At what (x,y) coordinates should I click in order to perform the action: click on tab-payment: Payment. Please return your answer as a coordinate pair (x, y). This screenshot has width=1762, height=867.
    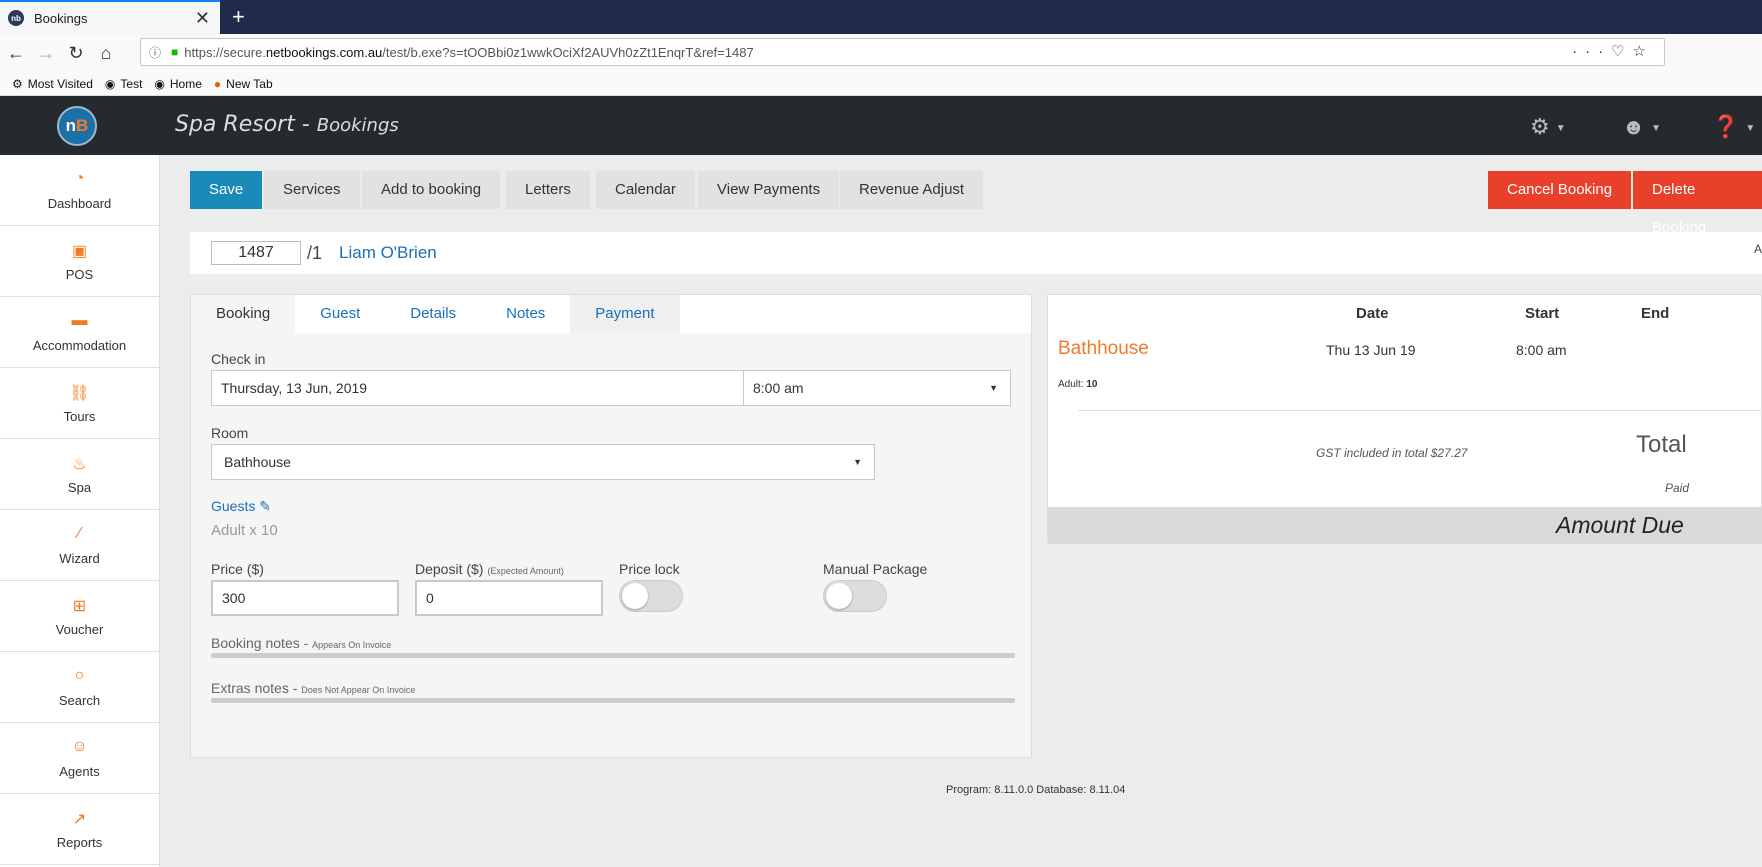
    Looking at the image, I should click on (625, 314).